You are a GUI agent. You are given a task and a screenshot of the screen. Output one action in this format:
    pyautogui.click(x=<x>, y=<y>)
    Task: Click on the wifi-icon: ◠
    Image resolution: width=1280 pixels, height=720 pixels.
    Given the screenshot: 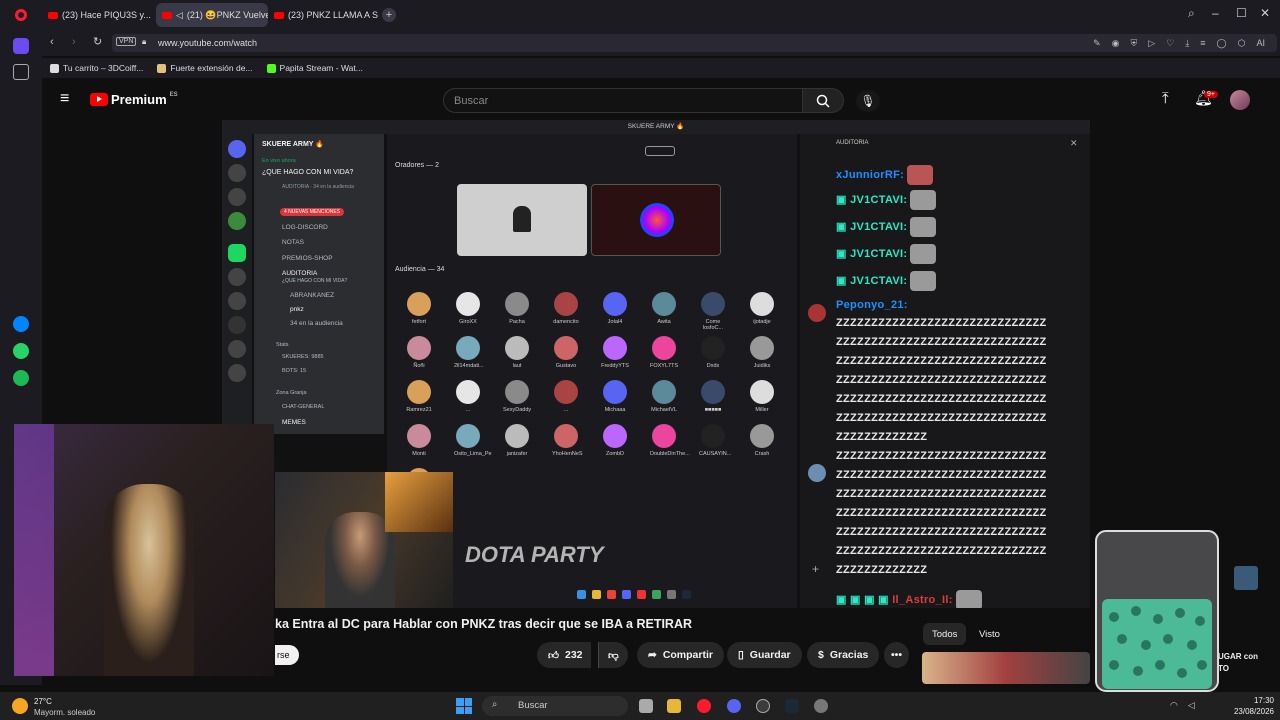 What is the action you would take?
    pyautogui.click(x=1174, y=705)
    